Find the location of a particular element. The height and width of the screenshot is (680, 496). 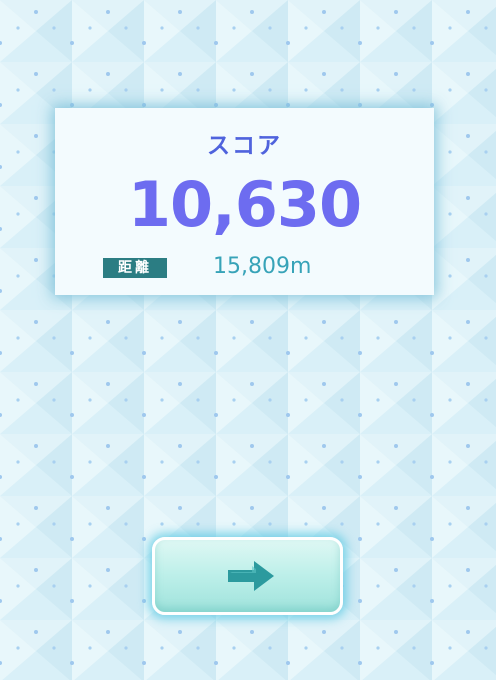

score-value: 10,630 is located at coordinates (244, 204).